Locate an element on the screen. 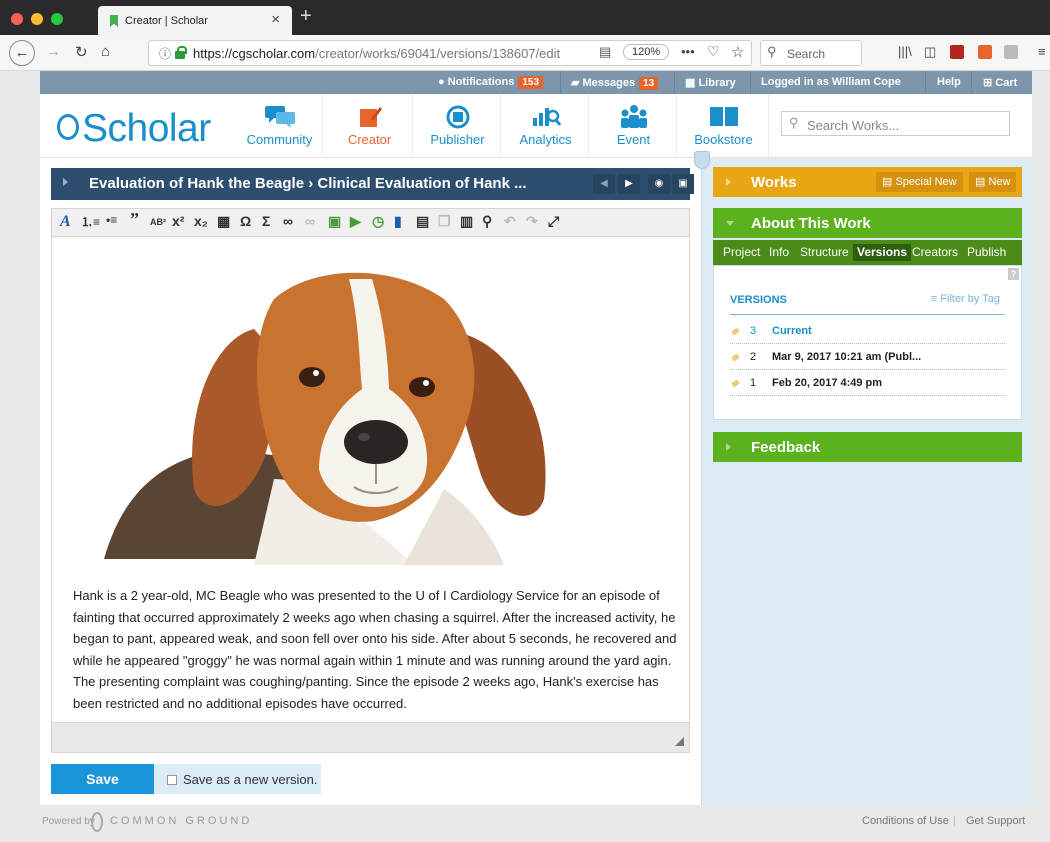  special-new-button: ▤ Special New is located at coordinates (919, 182).